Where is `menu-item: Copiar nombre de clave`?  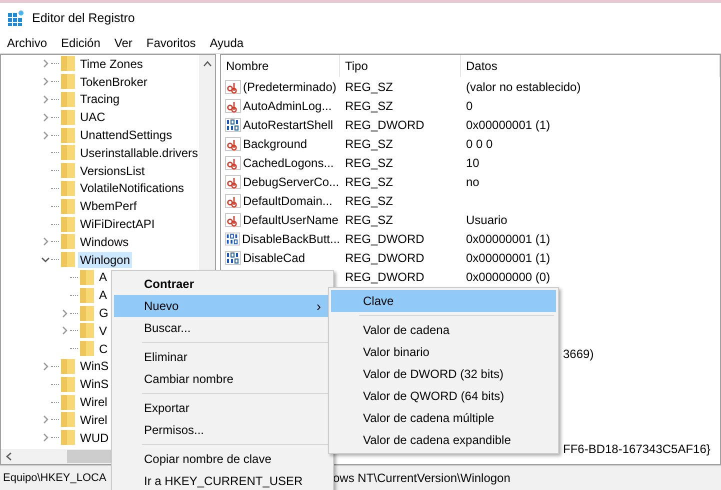
menu-item: Copiar nombre de clave is located at coordinates (222, 459).